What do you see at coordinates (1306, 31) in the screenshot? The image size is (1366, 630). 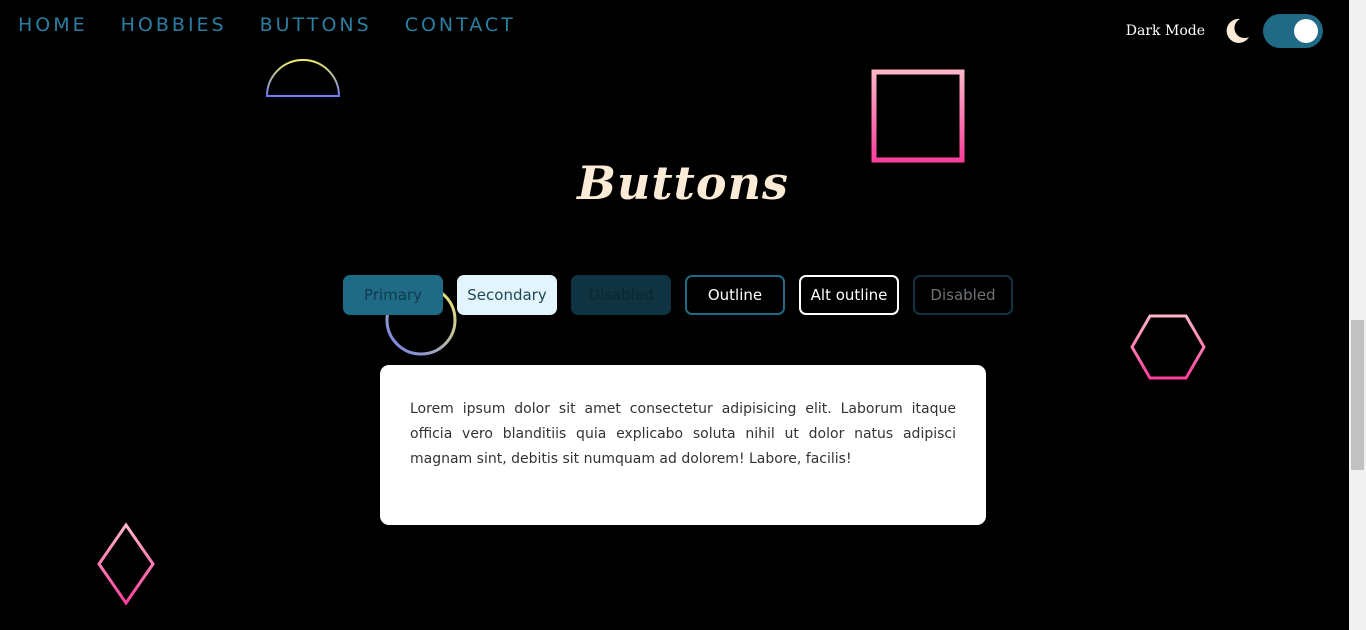 I see `toggle-knob` at bounding box center [1306, 31].